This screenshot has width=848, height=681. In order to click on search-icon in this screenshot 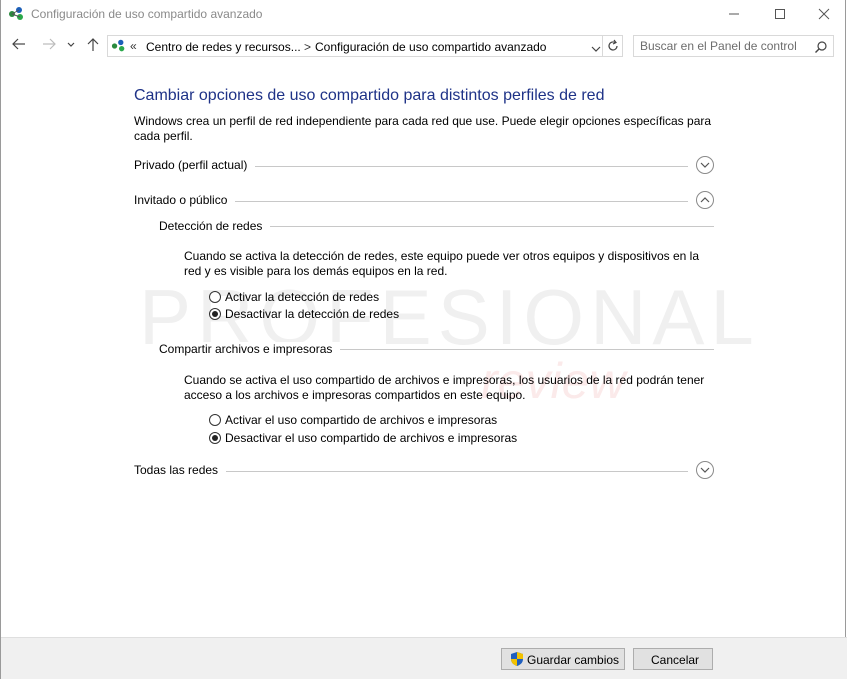, I will do `click(821, 48)`.